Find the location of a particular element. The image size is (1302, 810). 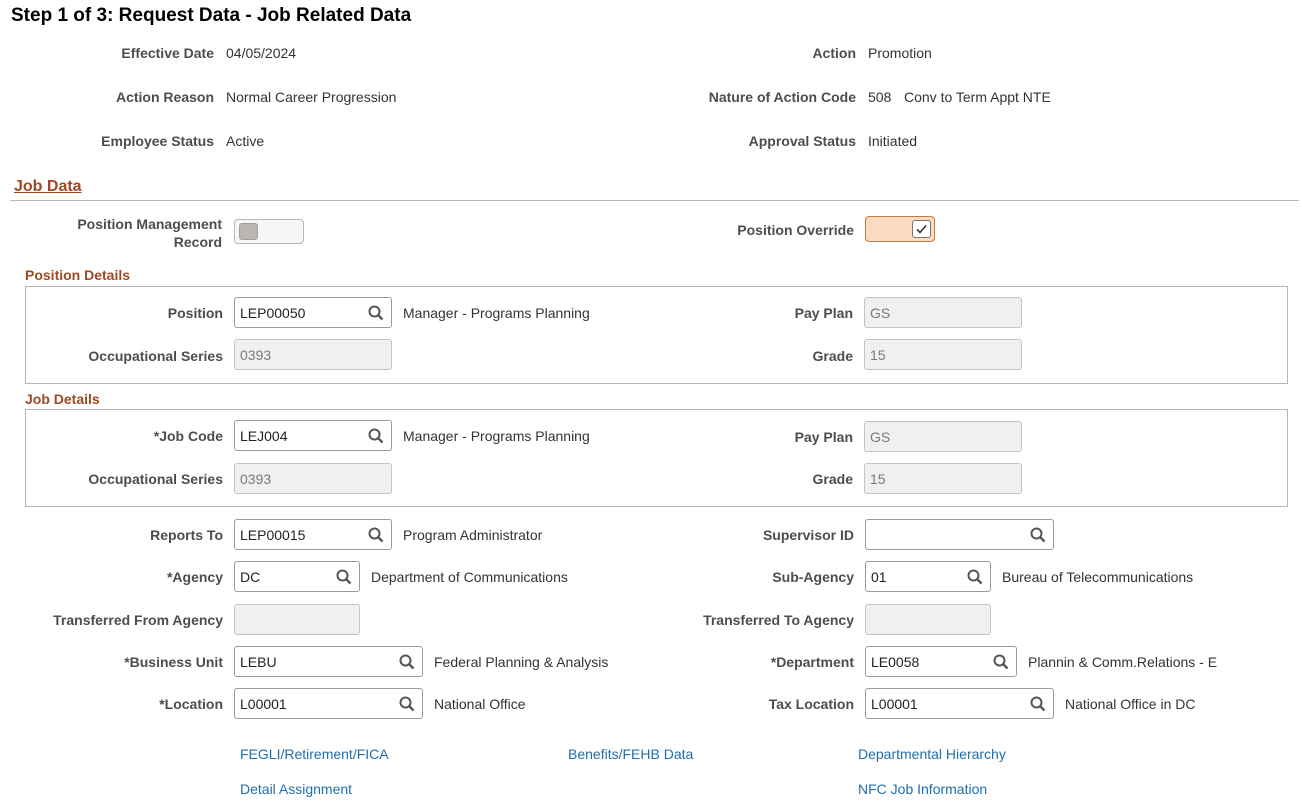

agency-input: DC is located at coordinates (297, 576).